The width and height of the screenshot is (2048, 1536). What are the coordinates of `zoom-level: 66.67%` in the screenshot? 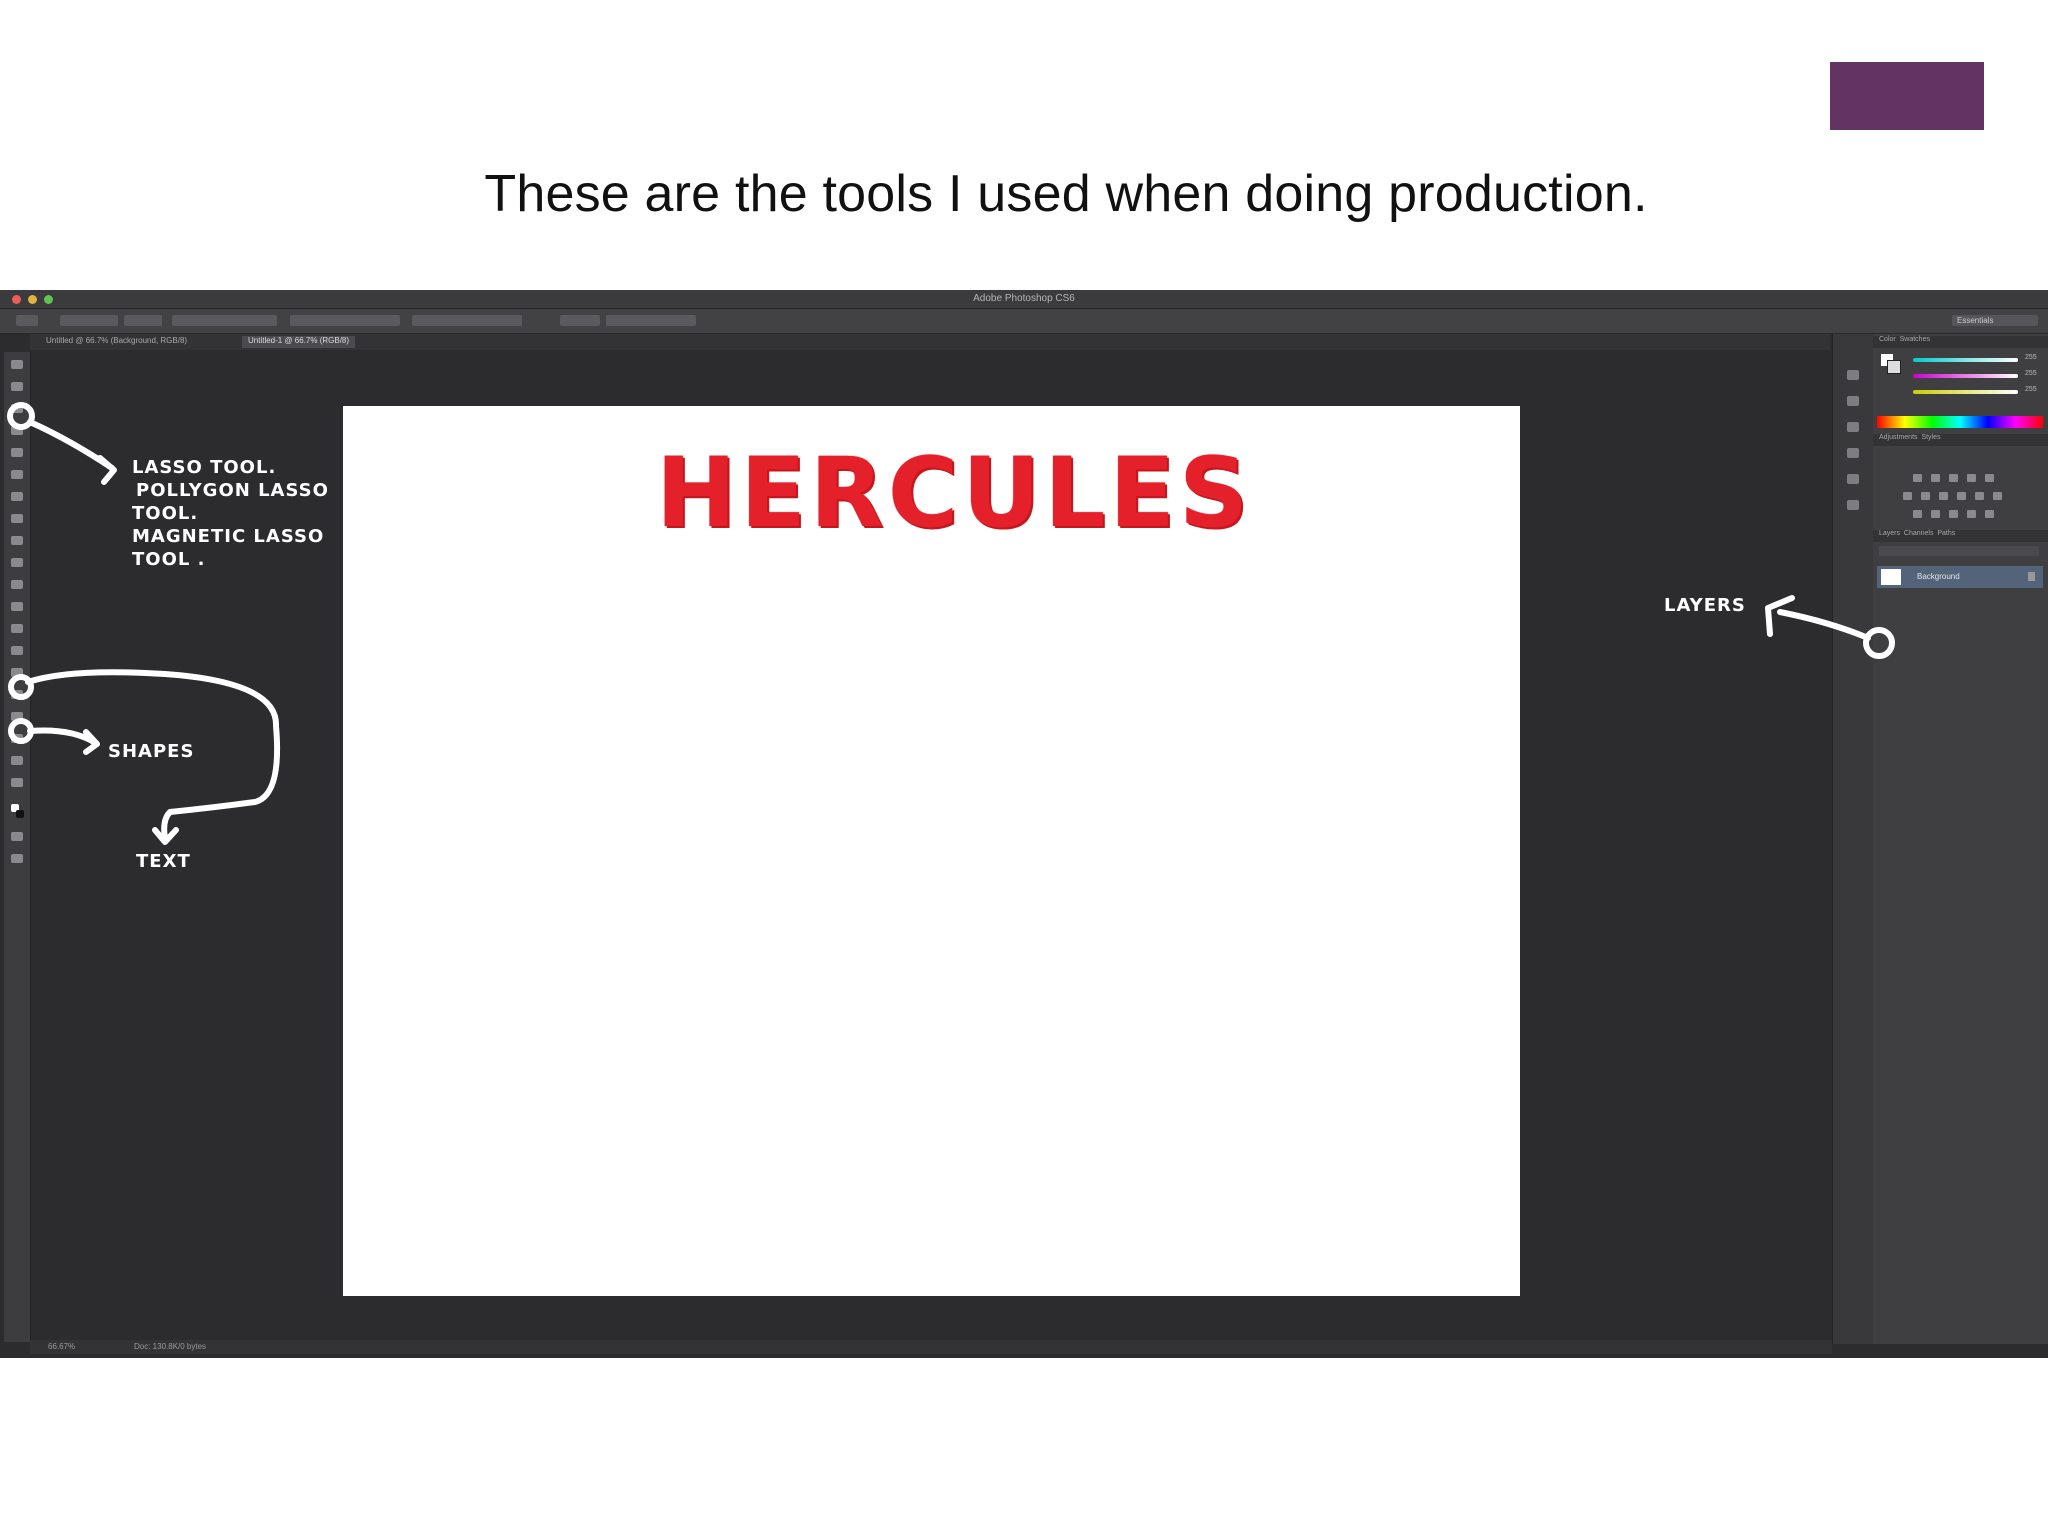 It's located at (61, 1346).